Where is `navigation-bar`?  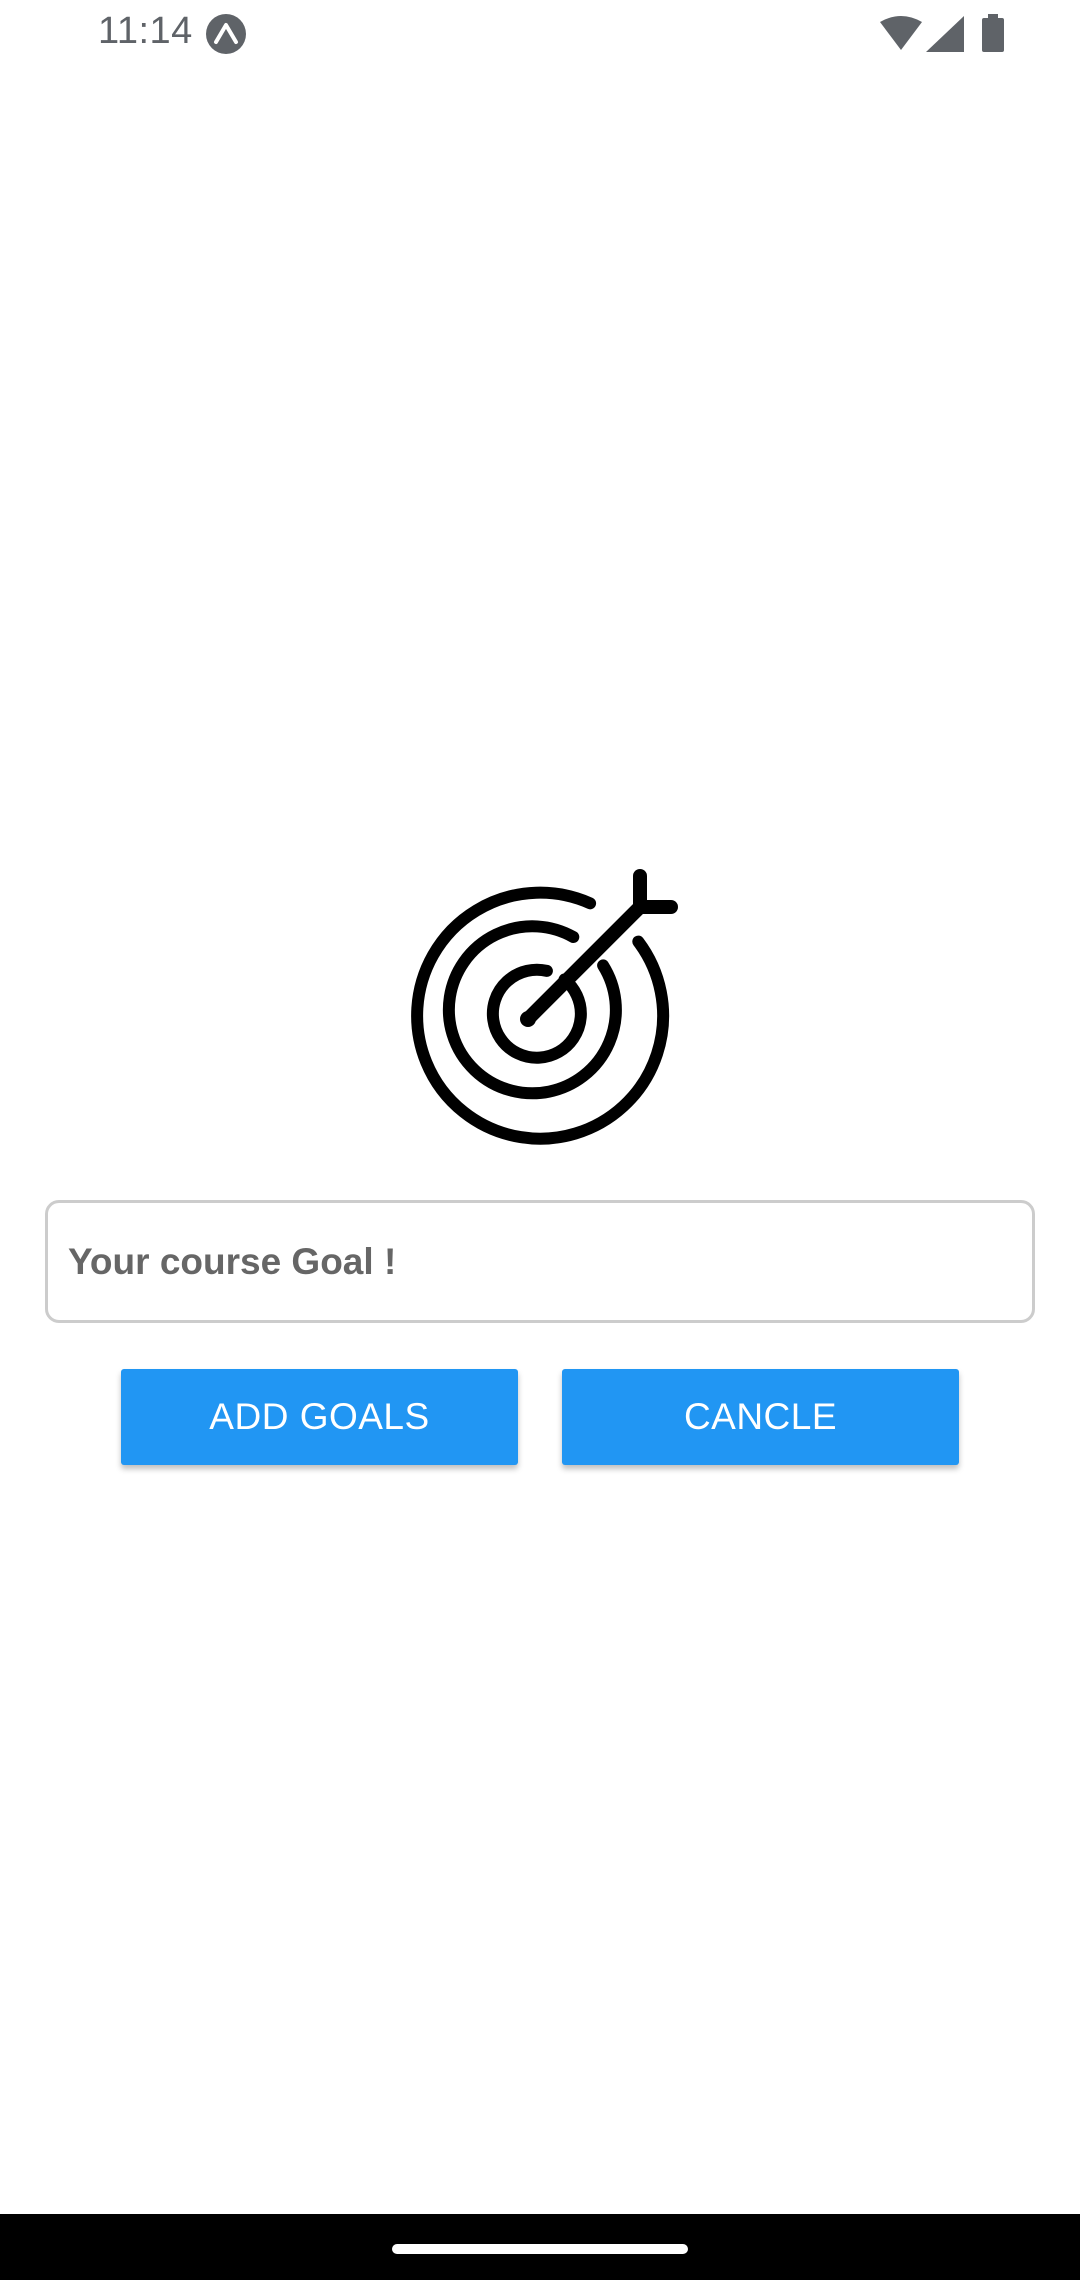 navigation-bar is located at coordinates (540, 2247).